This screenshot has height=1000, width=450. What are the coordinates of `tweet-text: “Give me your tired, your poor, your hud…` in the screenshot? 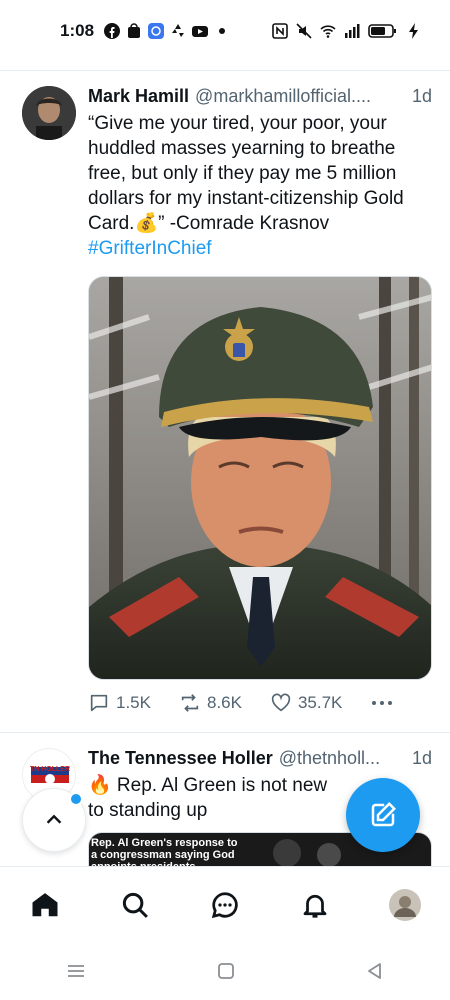 It's located at (246, 173).